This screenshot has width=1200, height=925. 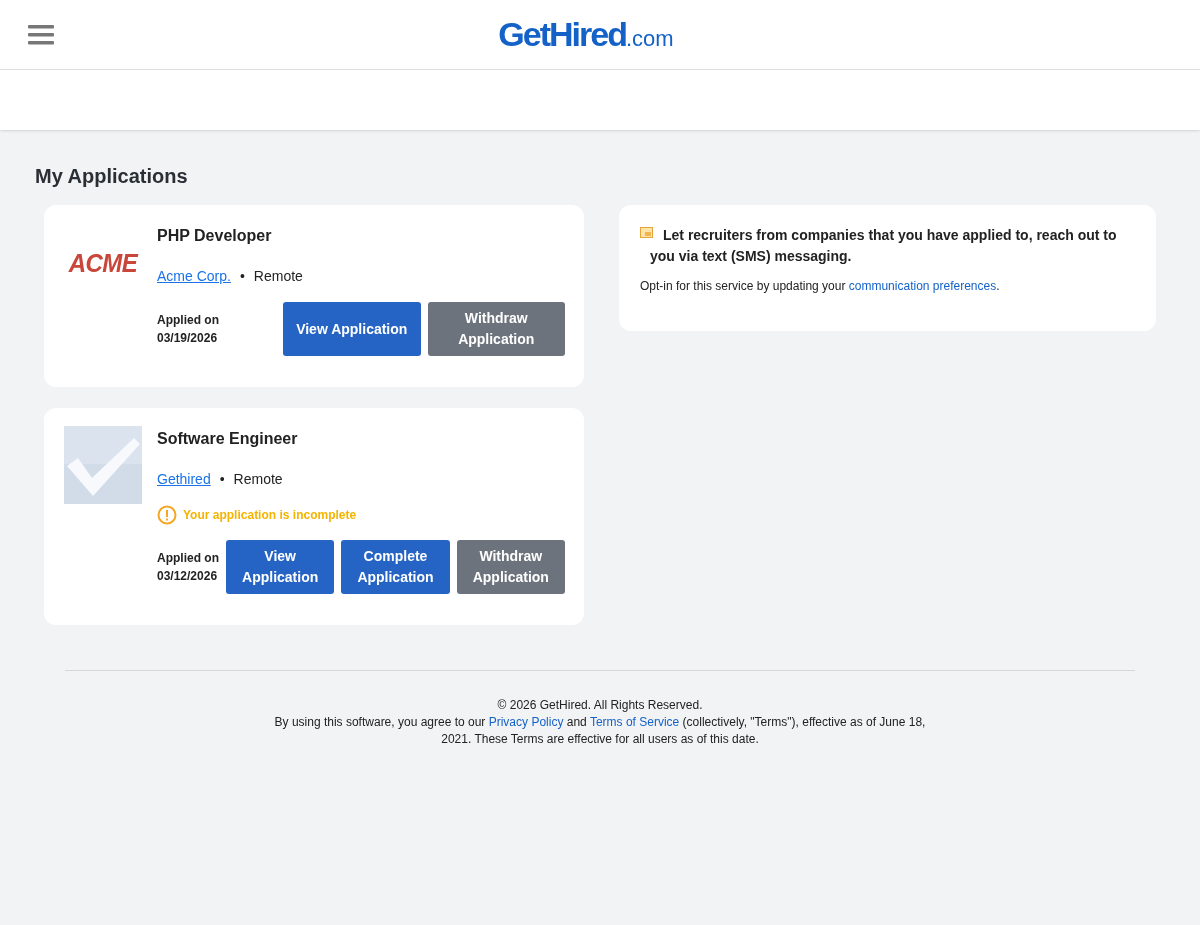 What do you see at coordinates (526, 722) in the screenshot?
I see `footer-link: Privacy Policy` at bounding box center [526, 722].